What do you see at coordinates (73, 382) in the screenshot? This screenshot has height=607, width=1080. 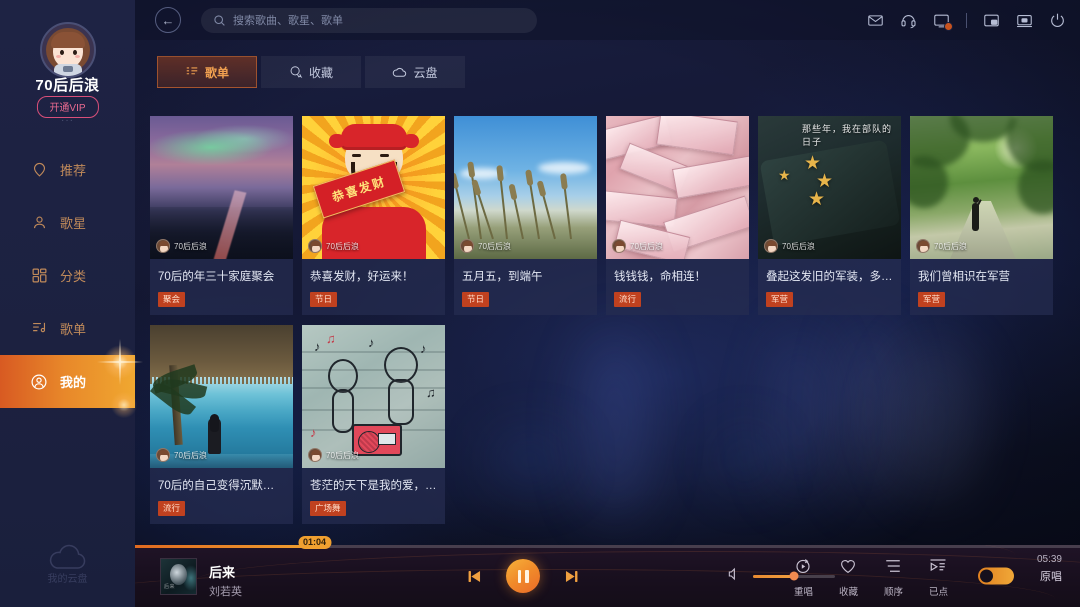 I see `sidebar-item-label: 我的` at bounding box center [73, 382].